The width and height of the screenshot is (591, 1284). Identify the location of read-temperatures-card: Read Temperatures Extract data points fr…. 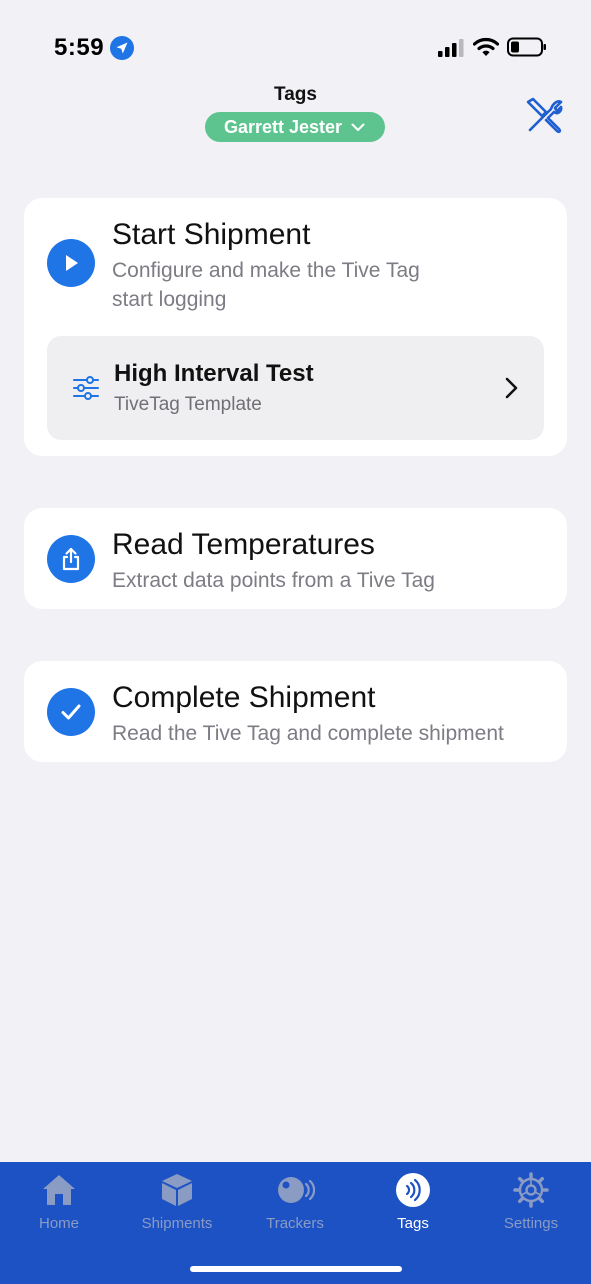
(295, 558).